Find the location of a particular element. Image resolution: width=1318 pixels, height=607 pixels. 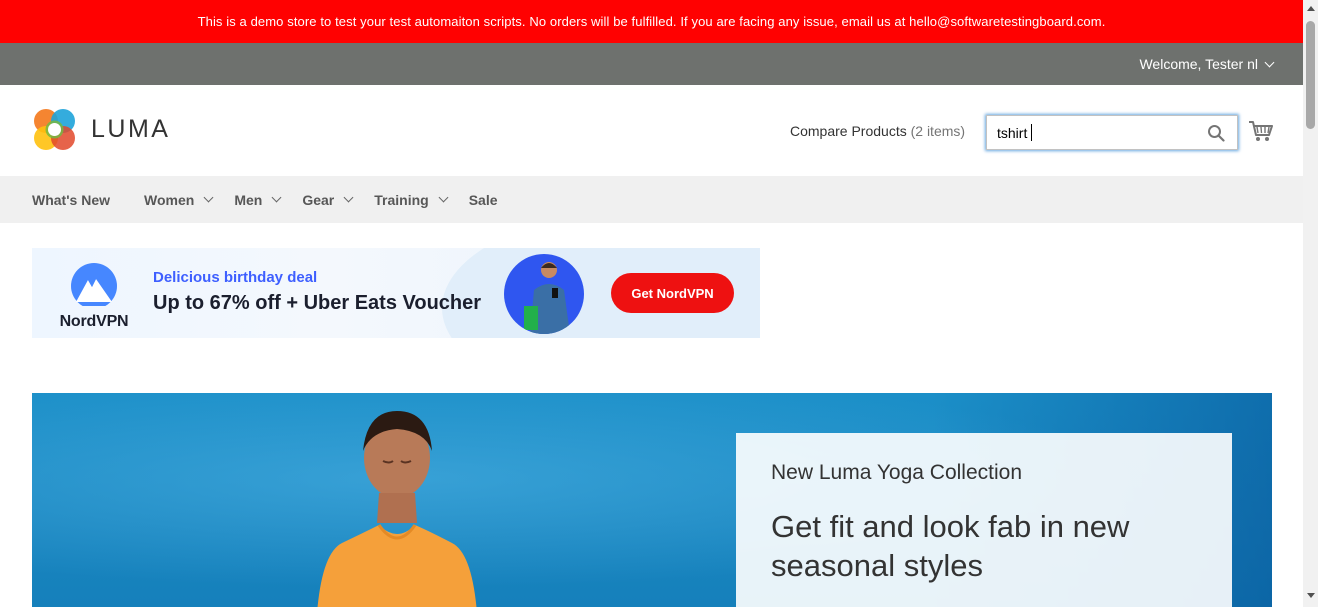

nav-item-label: Gear is located at coordinates (318, 199).